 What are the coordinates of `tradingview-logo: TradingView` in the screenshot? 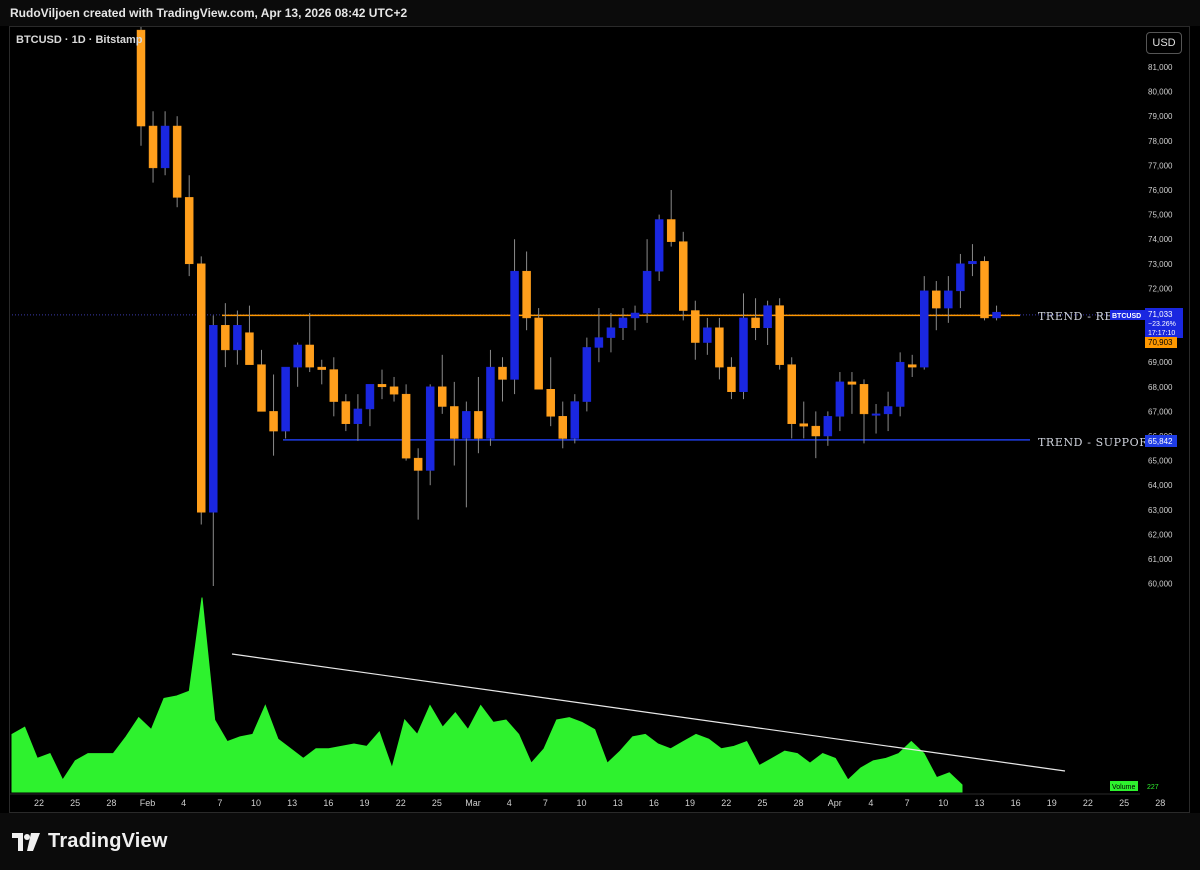 It's located at (90, 841).